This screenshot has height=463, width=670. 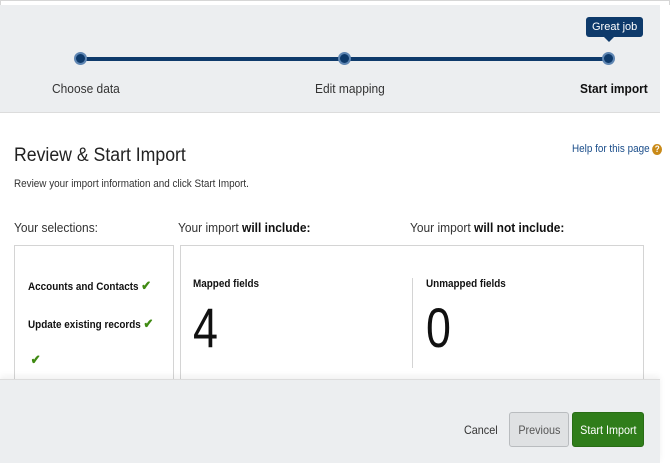 I want to click on mapped-fields-label: Mapped fields, so click(x=226, y=284).